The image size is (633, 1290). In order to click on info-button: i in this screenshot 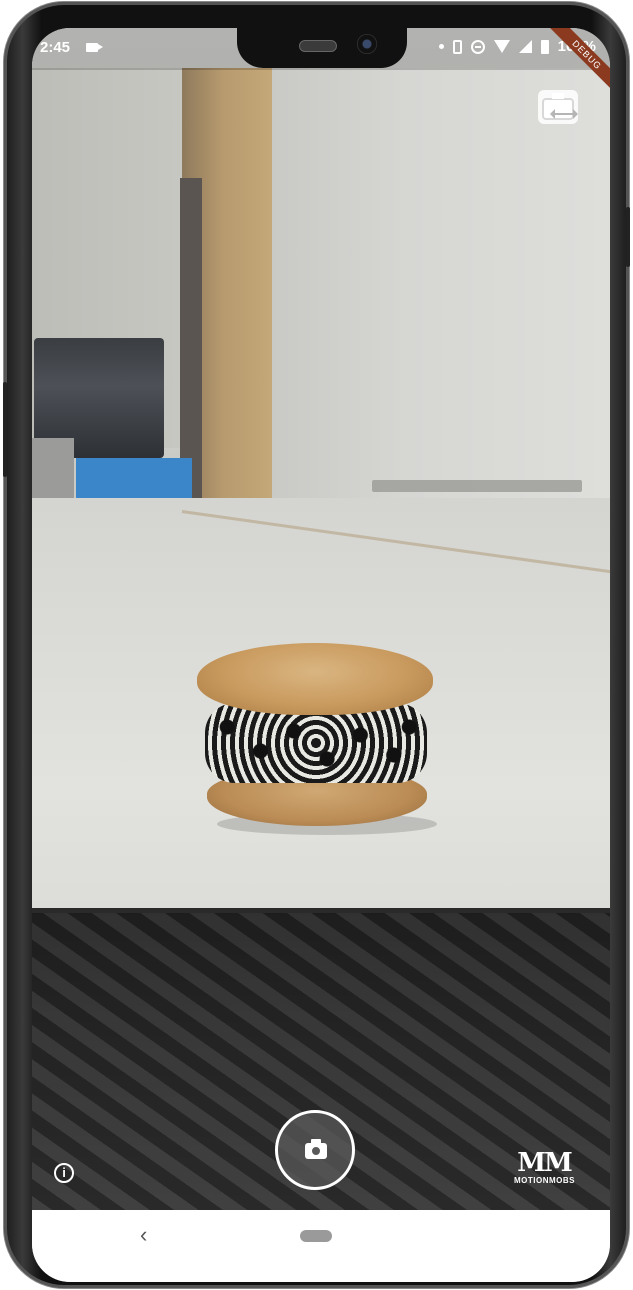, I will do `click(64, 1173)`.